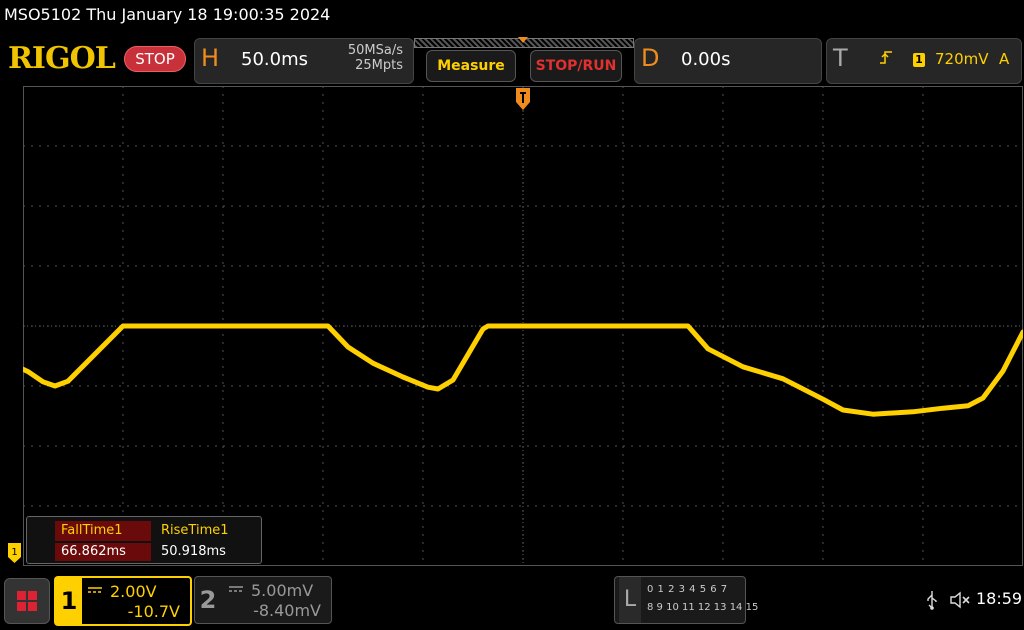 The width and height of the screenshot is (1024, 630). What do you see at coordinates (155, 59) in the screenshot?
I see `run-state-badge: STOP` at bounding box center [155, 59].